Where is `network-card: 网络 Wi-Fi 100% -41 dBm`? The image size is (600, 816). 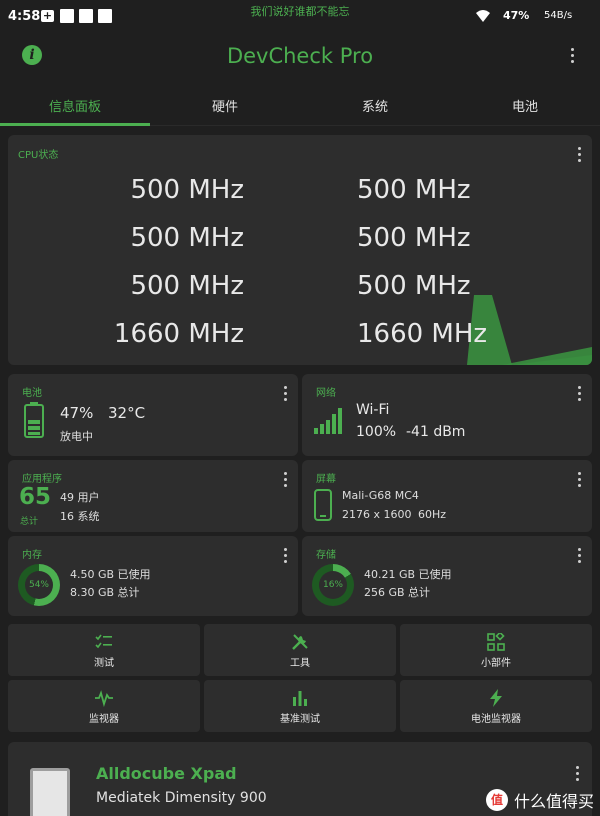 network-card: 网络 Wi-Fi 100% -41 dBm is located at coordinates (447, 415).